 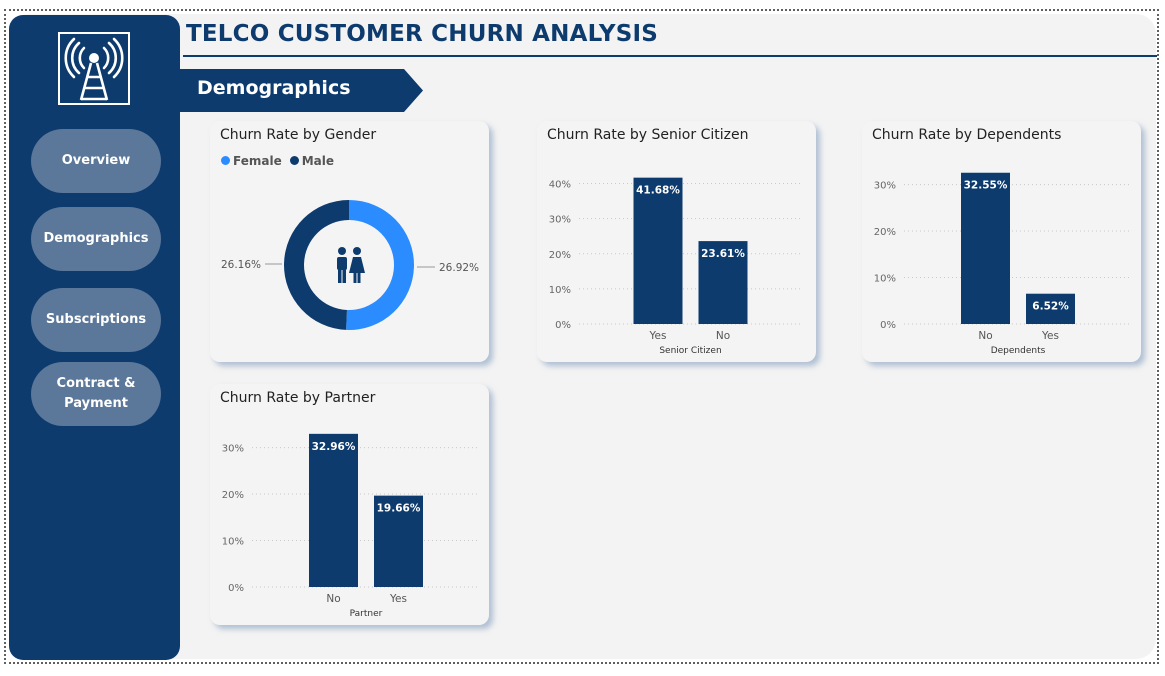 I want to click on y-tick-label: 40%, so click(x=560, y=185).